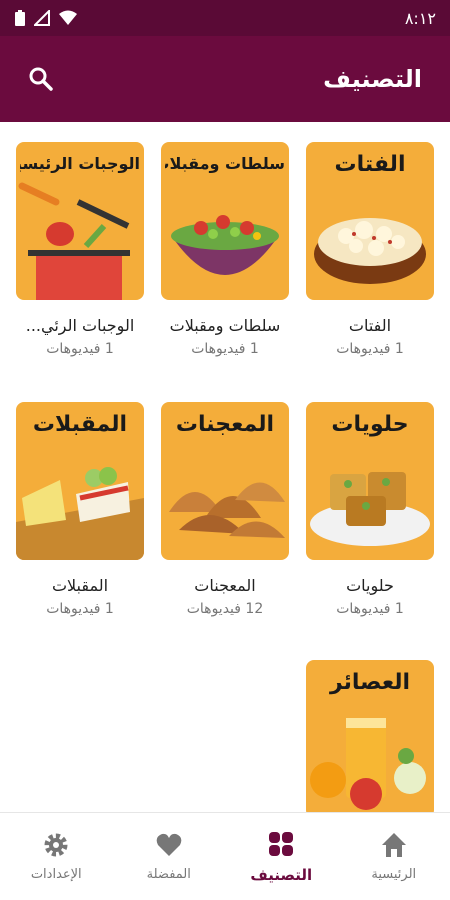 This screenshot has height=900, width=450. What do you see at coordinates (281, 874) in the screenshot?
I see `nav-label-categories: التصنيف` at bounding box center [281, 874].